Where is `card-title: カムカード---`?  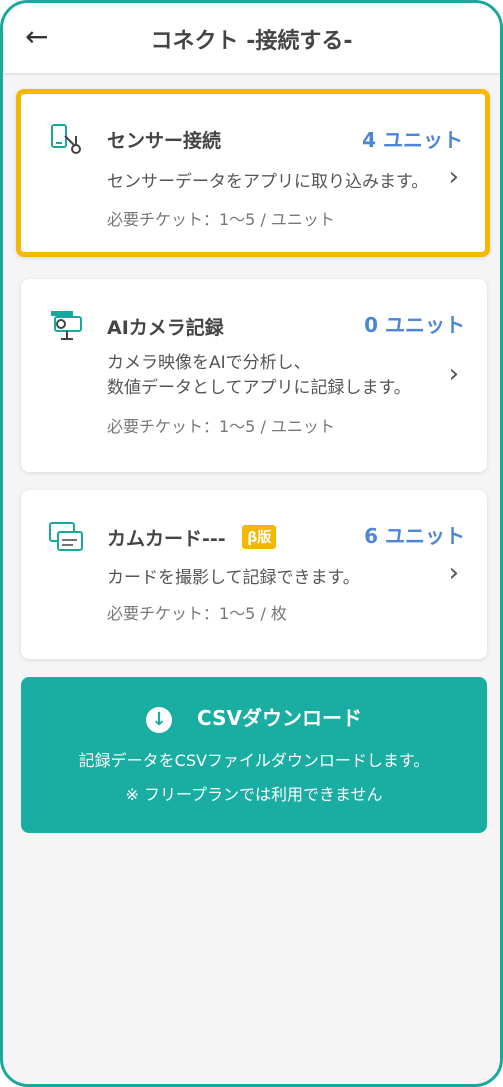 card-title: カムカード--- is located at coordinates (166, 539).